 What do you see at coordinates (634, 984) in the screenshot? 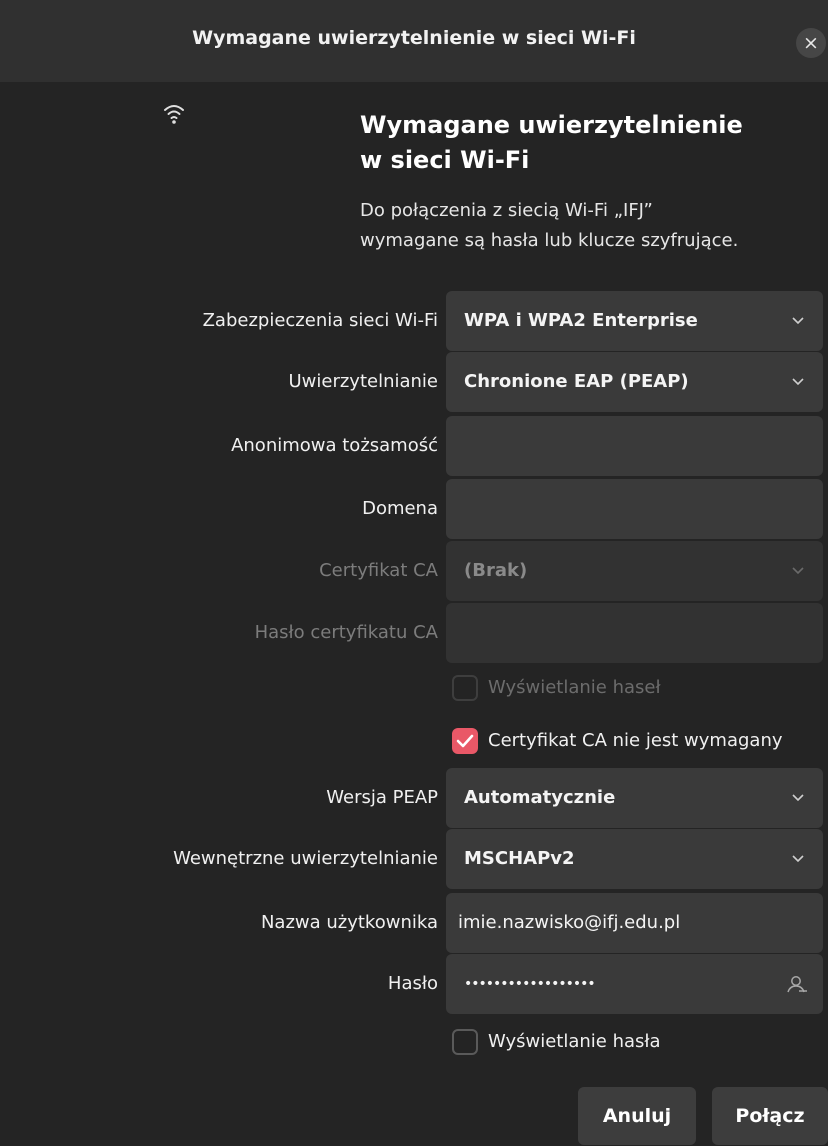
I see `password-input: ••••••••••••••••••` at bounding box center [634, 984].